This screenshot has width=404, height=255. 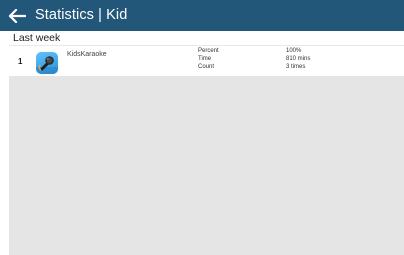 What do you see at coordinates (296, 67) in the screenshot?
I see `count-value: 3 times` at bounding box center [296, 67].